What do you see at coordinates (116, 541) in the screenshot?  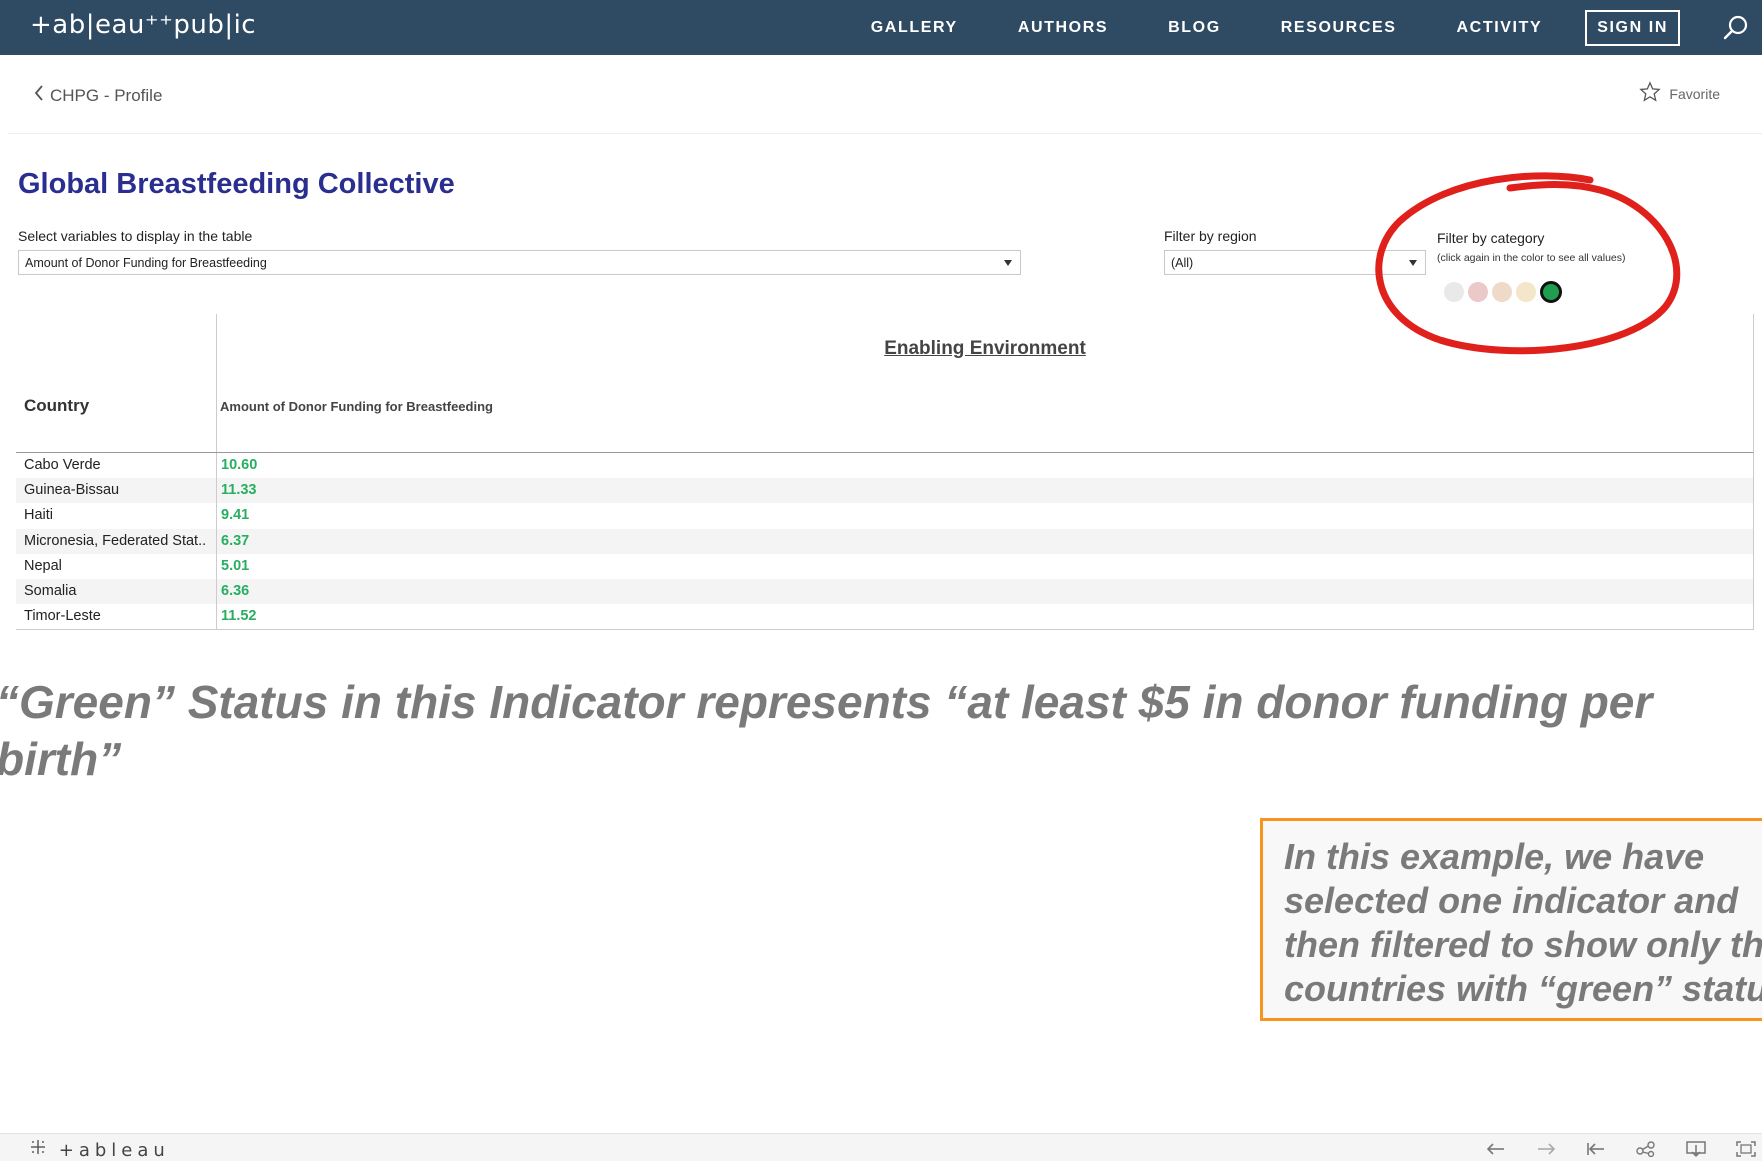 I see `country-cell: Micronesia, Federated Stat..` at bounding box center [116, 541].